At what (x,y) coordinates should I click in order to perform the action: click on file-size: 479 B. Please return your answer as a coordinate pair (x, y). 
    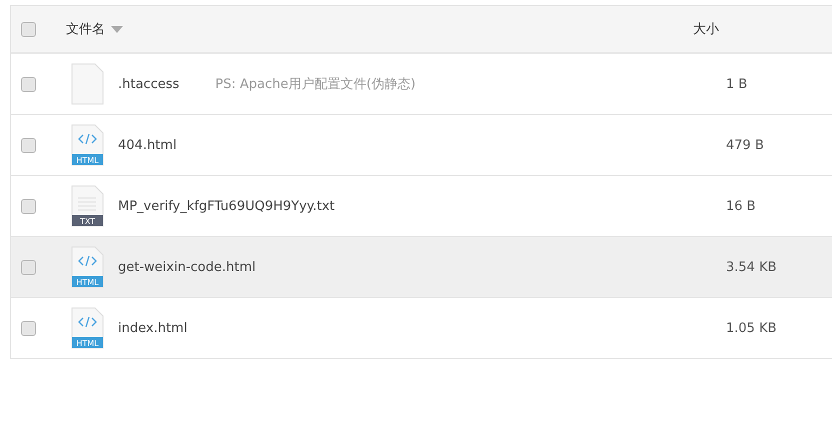
    Looking at the image, I should click on (745, 145).